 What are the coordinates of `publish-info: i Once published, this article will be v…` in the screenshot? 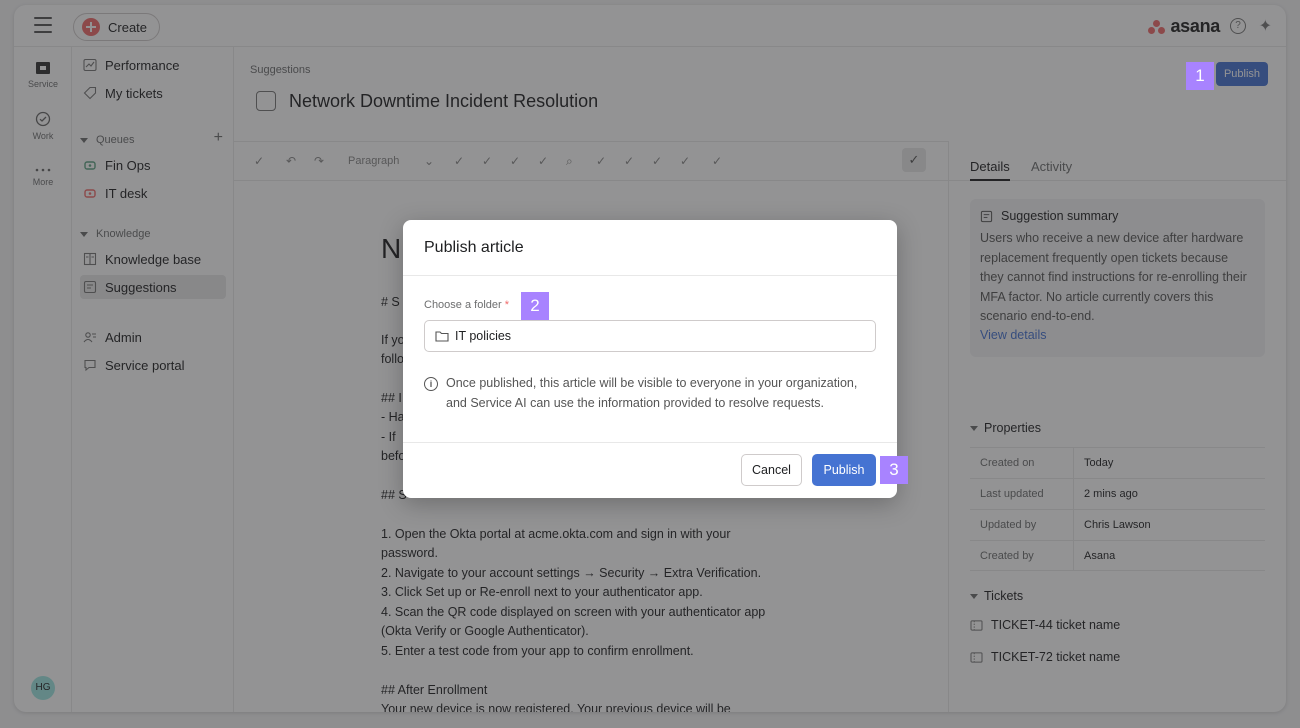 It's located at (650, 393).